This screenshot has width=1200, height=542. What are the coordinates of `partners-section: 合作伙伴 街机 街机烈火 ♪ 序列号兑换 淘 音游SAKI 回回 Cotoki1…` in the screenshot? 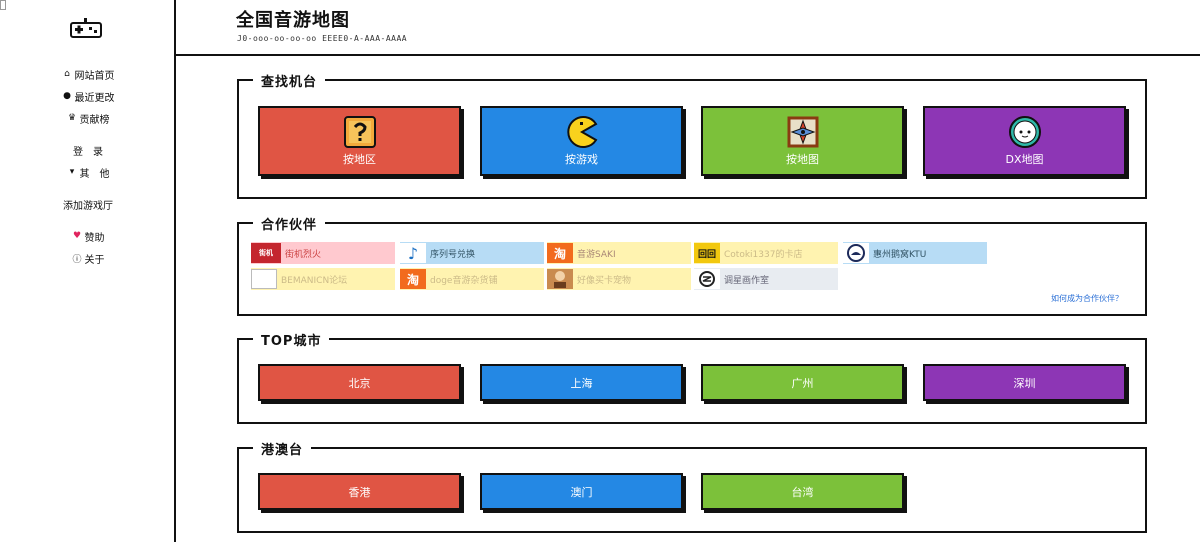 It's located at (692, 265).